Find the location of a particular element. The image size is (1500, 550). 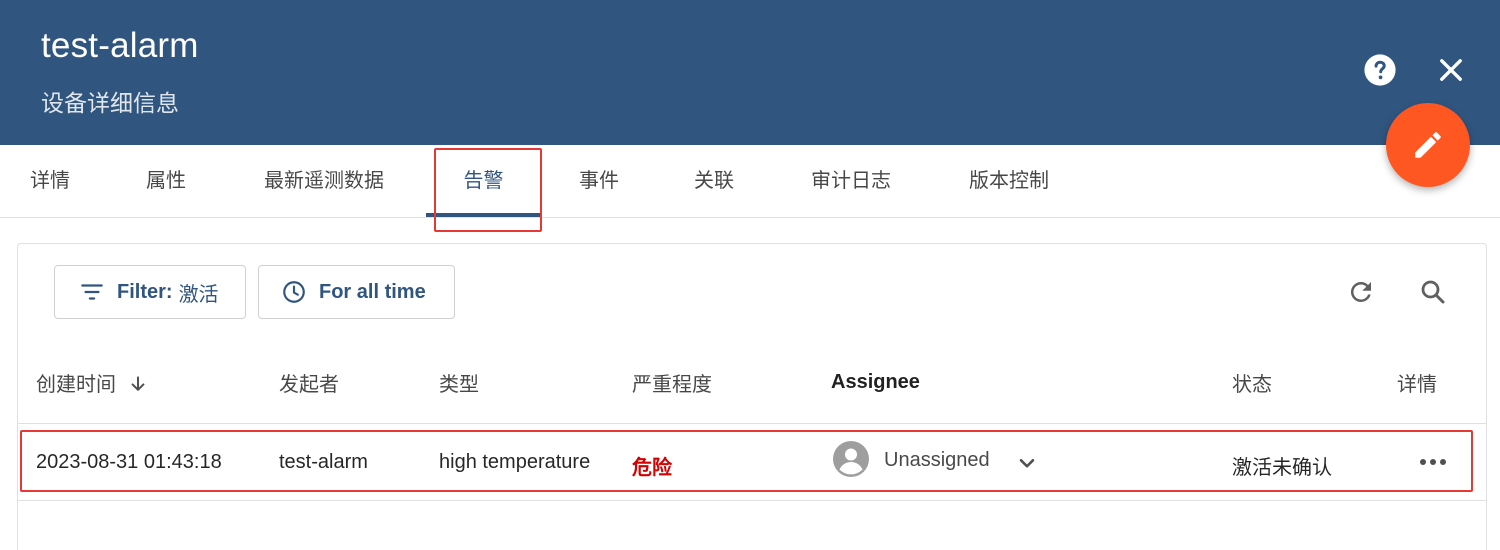

time-range-button: For all time is located at coordinates (356, 292).